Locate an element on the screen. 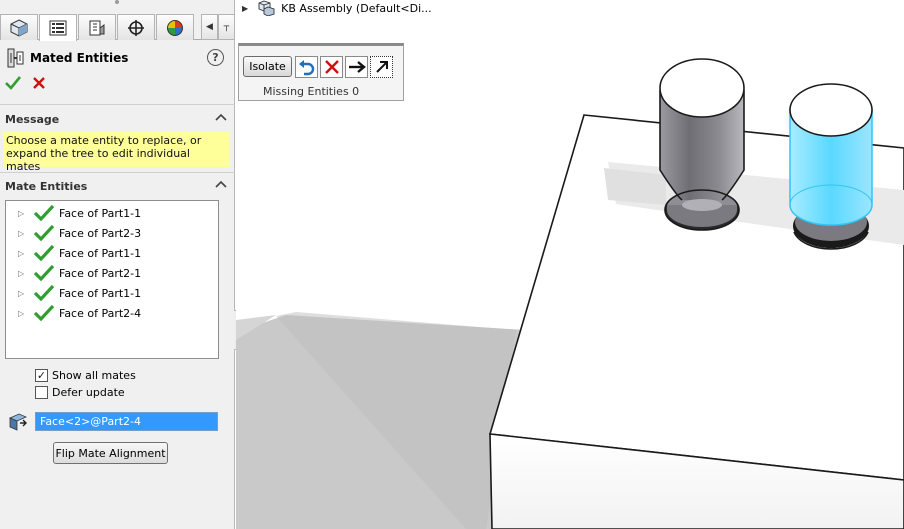 This screenshot has height=529, width=904. panel-grip is located at coordinates (117, 3).